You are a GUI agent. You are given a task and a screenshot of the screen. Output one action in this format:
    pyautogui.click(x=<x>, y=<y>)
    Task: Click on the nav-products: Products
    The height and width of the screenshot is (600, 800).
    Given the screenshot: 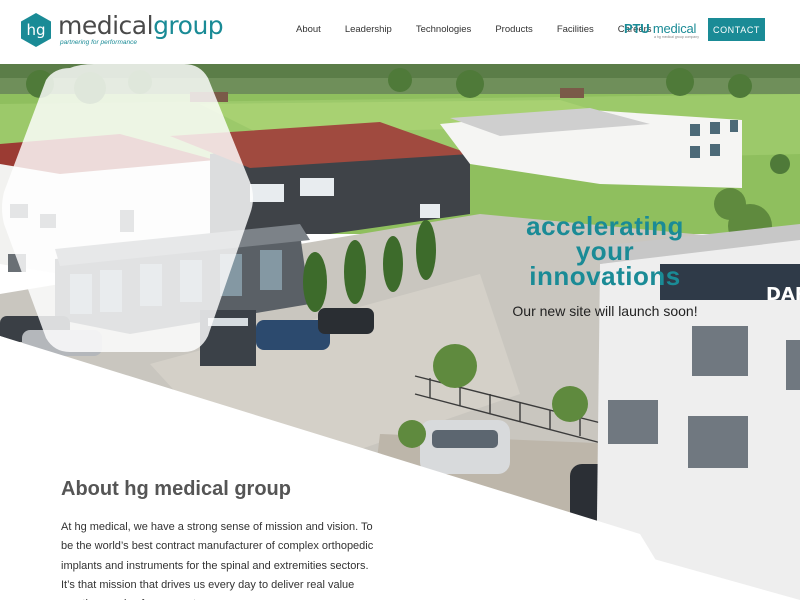 What is the action you would take?
    pyautogui.click(x=514, y=29)
    